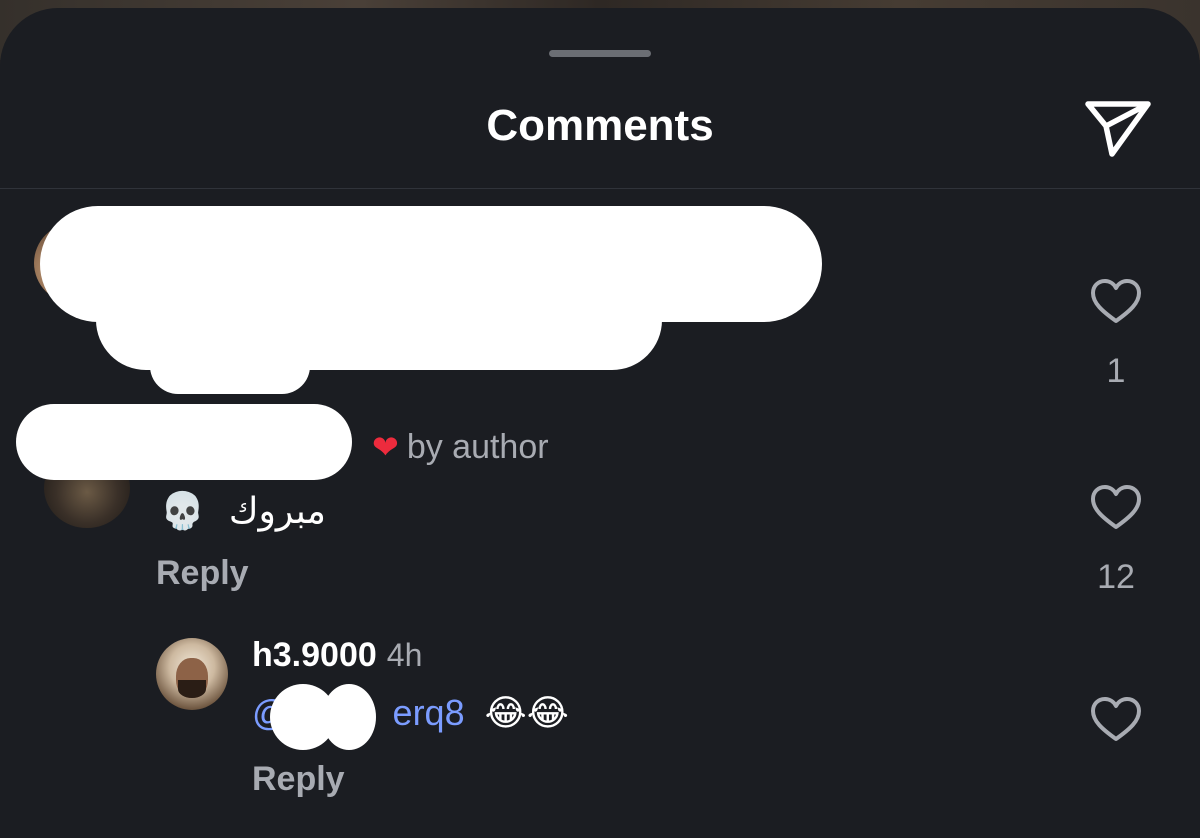 Image resolution: width=1200 pixels, height=838 pixels. What do you see at coordinates (182, 510) in the screenshot?
I see `skull-emoji: 💀` at bounding box center [182, 510].